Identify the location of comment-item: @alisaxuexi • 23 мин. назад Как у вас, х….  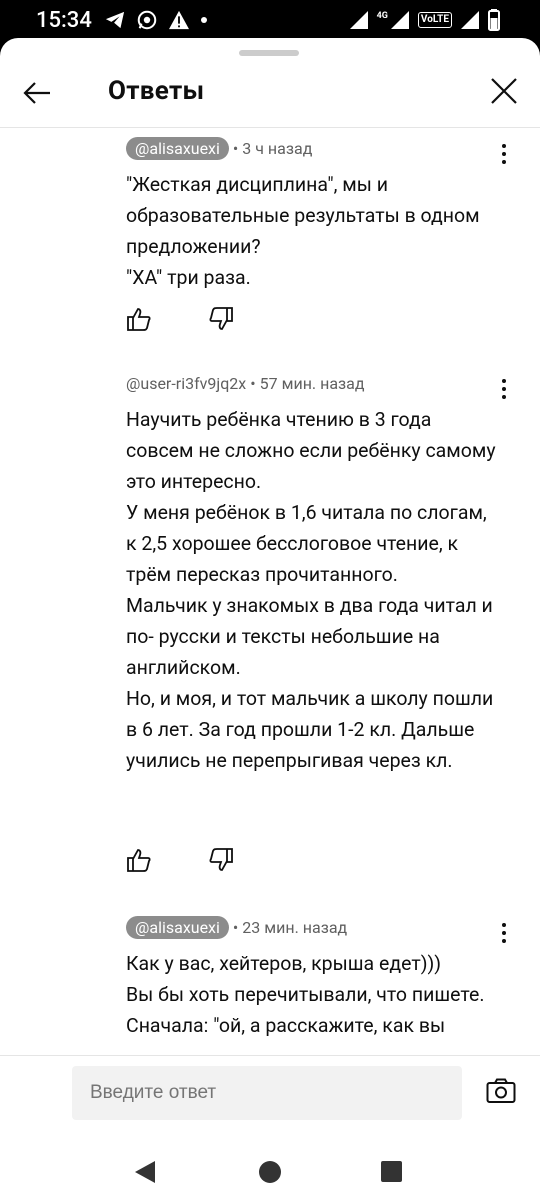
(321, 978).